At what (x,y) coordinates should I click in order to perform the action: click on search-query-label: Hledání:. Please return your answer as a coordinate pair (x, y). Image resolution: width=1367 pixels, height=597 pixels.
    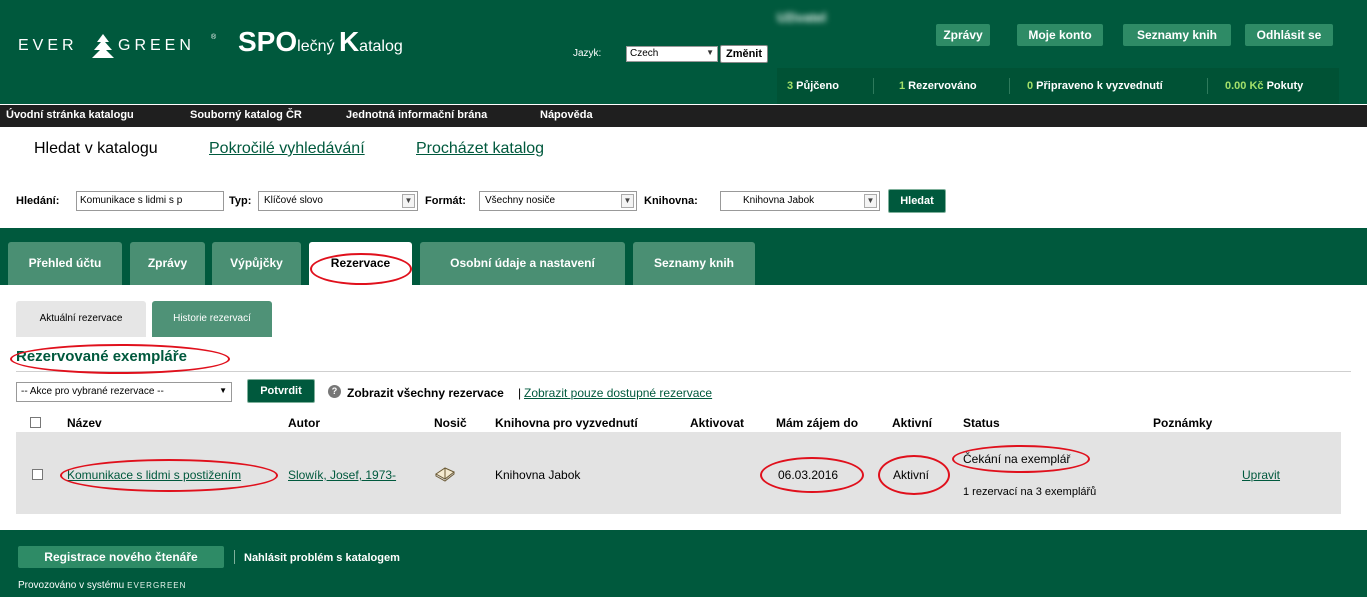
    Looking at the image, I should click on (38, 201).